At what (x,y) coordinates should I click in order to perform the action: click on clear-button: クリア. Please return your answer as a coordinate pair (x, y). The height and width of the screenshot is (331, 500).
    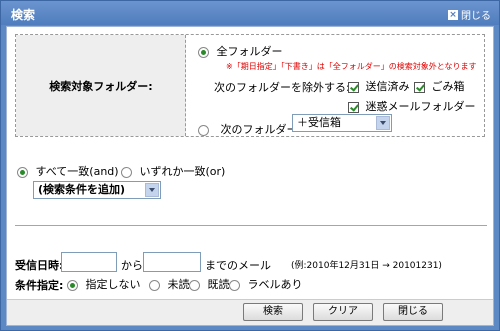
    Looking at the image, I should click on (343, 312).